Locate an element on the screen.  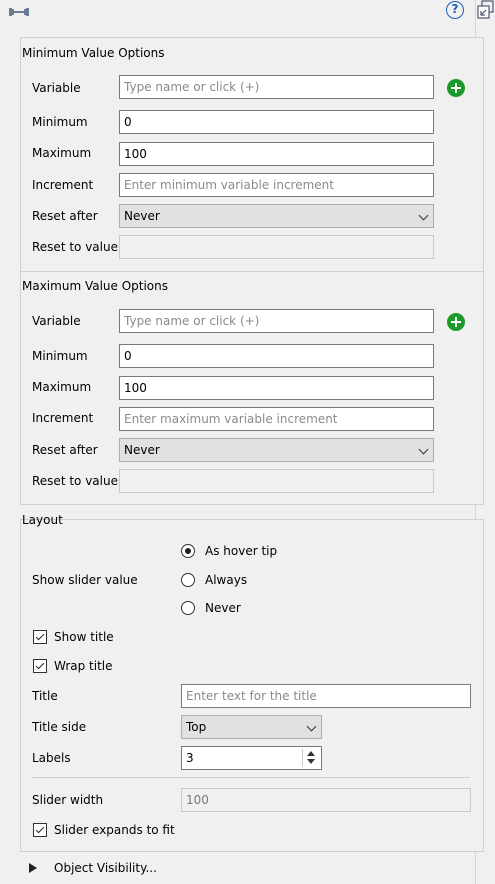
max-reset-after-value: Never is located at coordinates (142, 450).